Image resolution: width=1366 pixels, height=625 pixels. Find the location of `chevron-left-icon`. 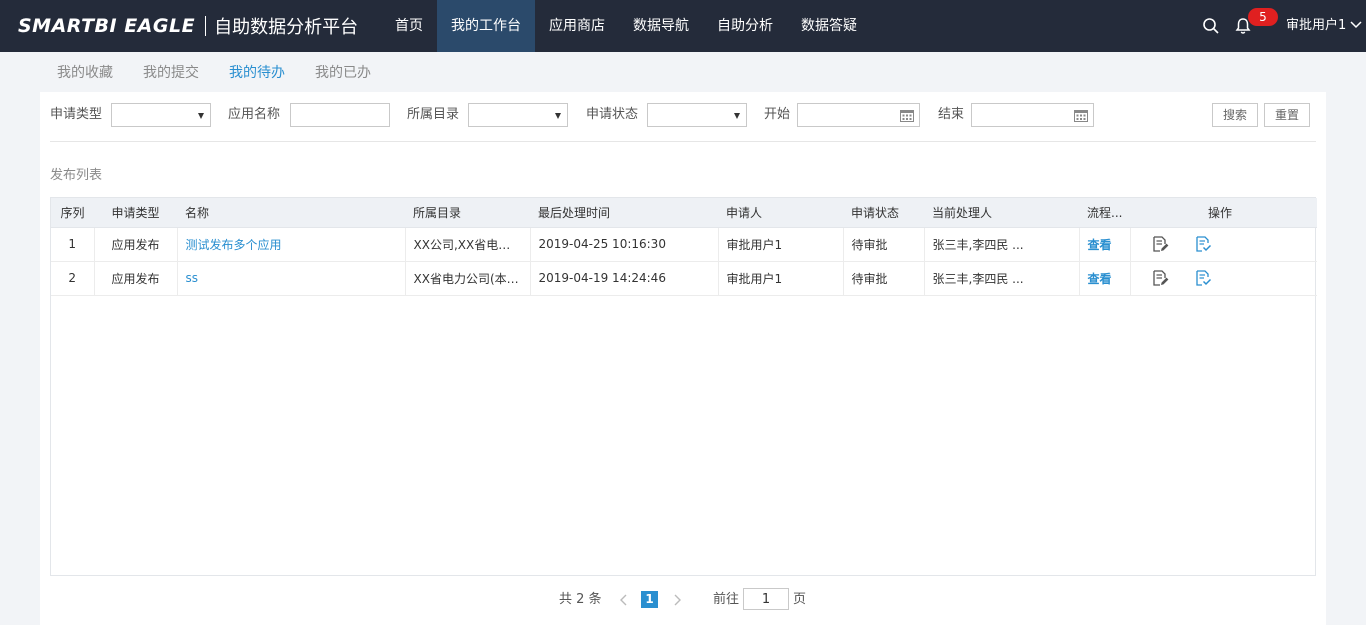

chevron-left-icon is located at coordinates (624, 600).